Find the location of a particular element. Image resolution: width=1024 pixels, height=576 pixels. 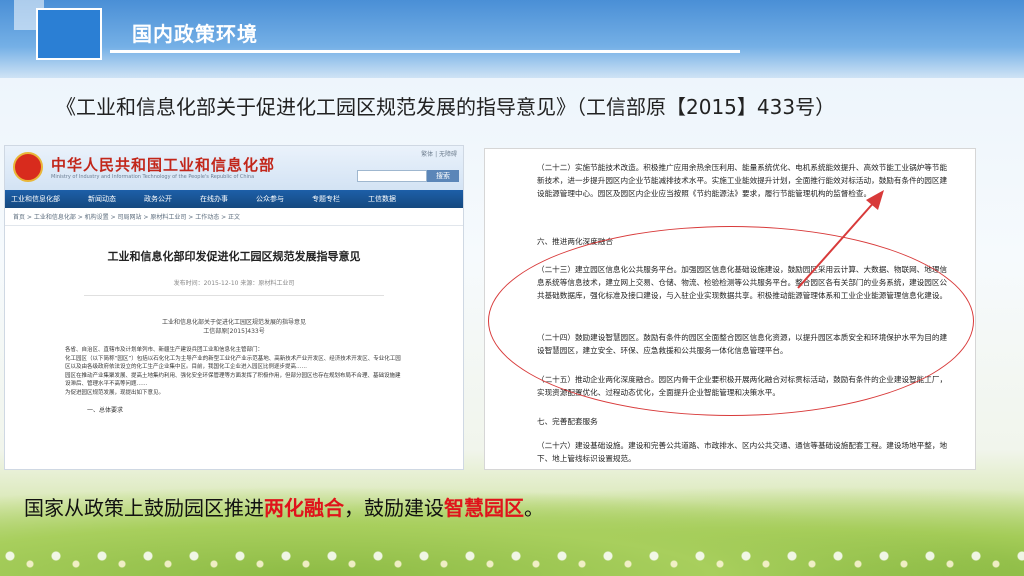

header-underline is located at coordinates (425, 51).